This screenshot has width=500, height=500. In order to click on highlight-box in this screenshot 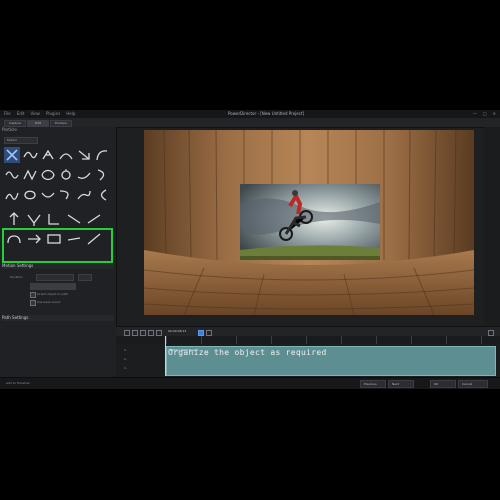, I will do `click(57, 245)`.